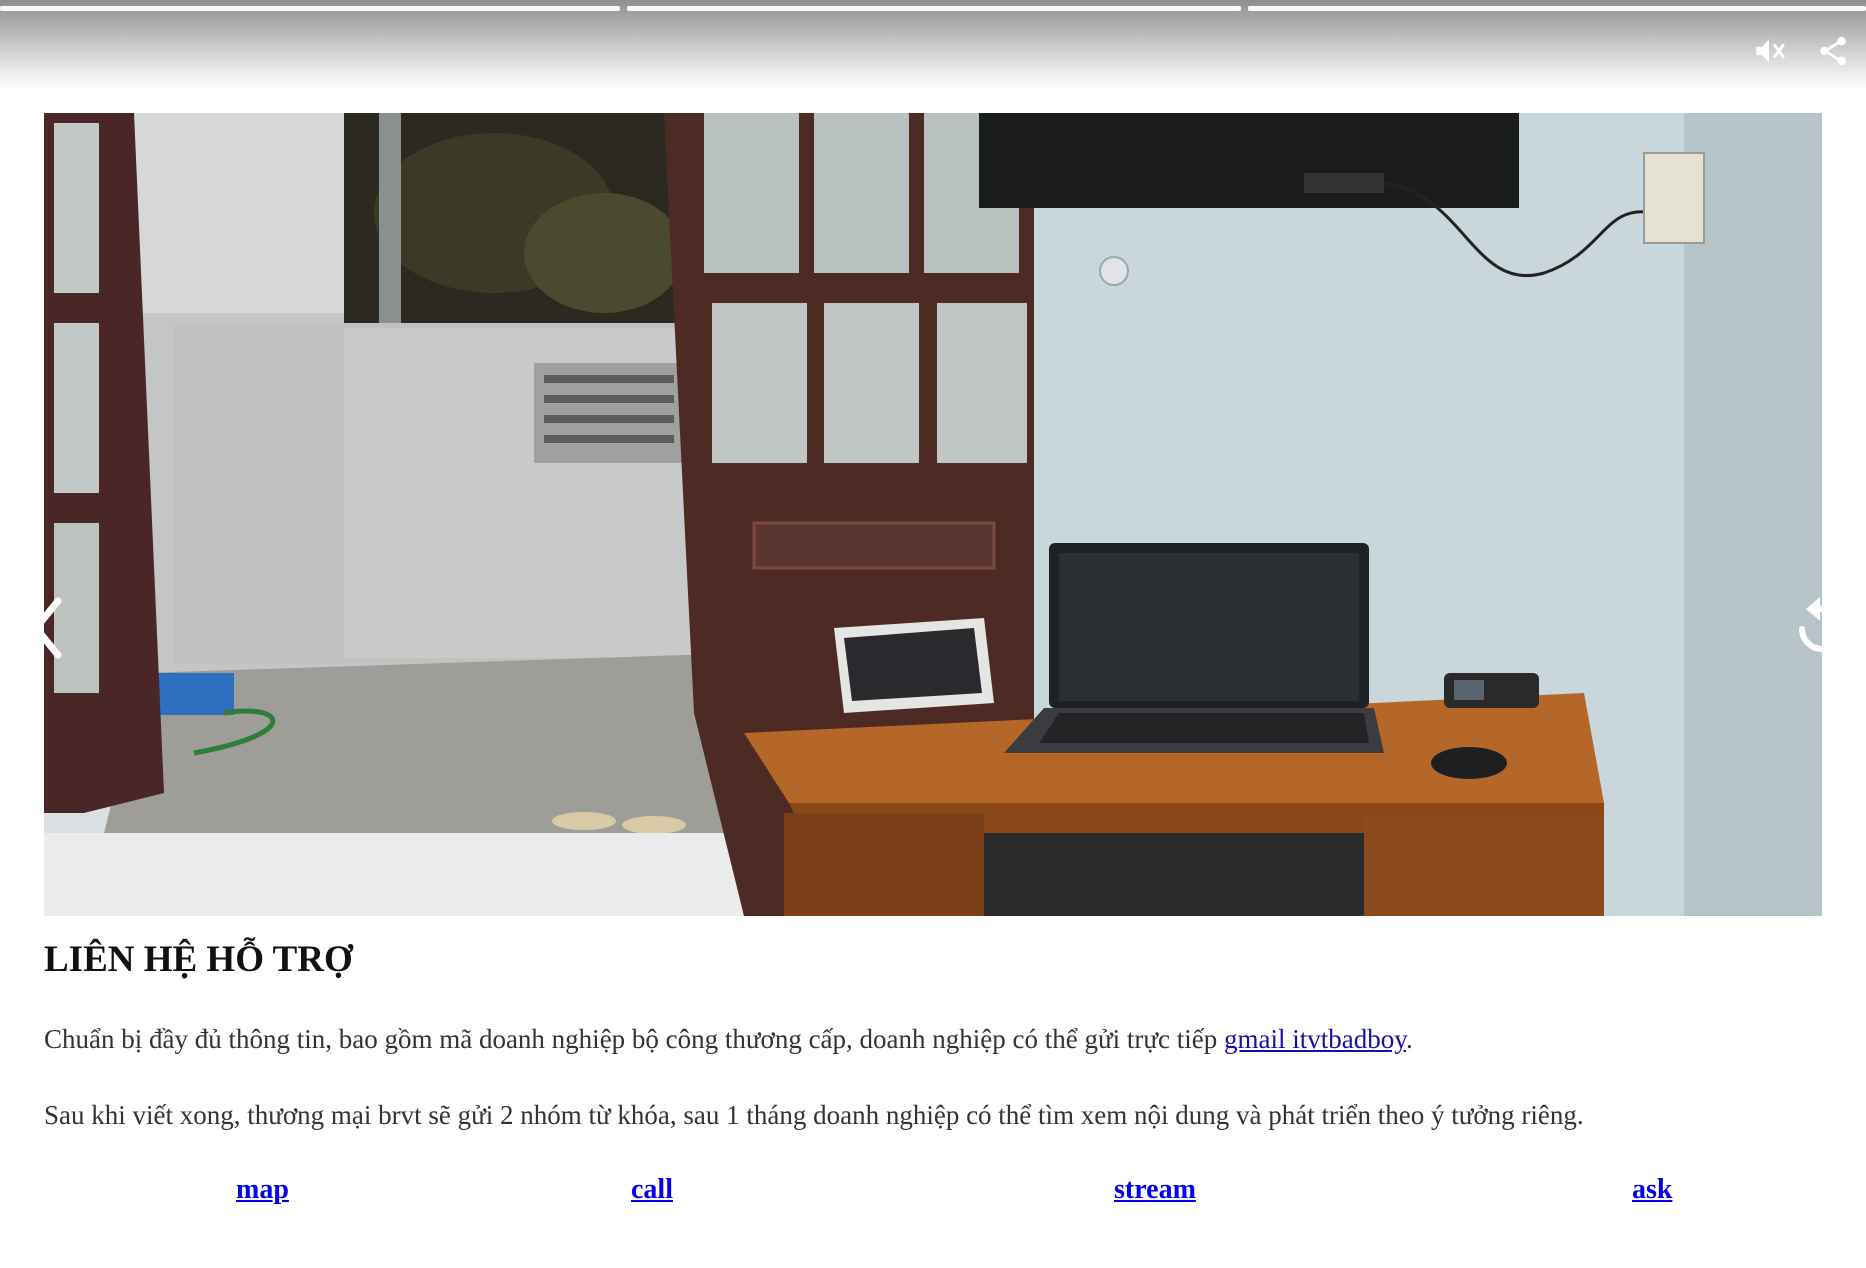 The height and width of the screenshot is (1268, 1866). What do you see at coordinates (933, 1194) in the screenshot?
I see `action-links: map call stream ask` at bounding box center [933, 1194].